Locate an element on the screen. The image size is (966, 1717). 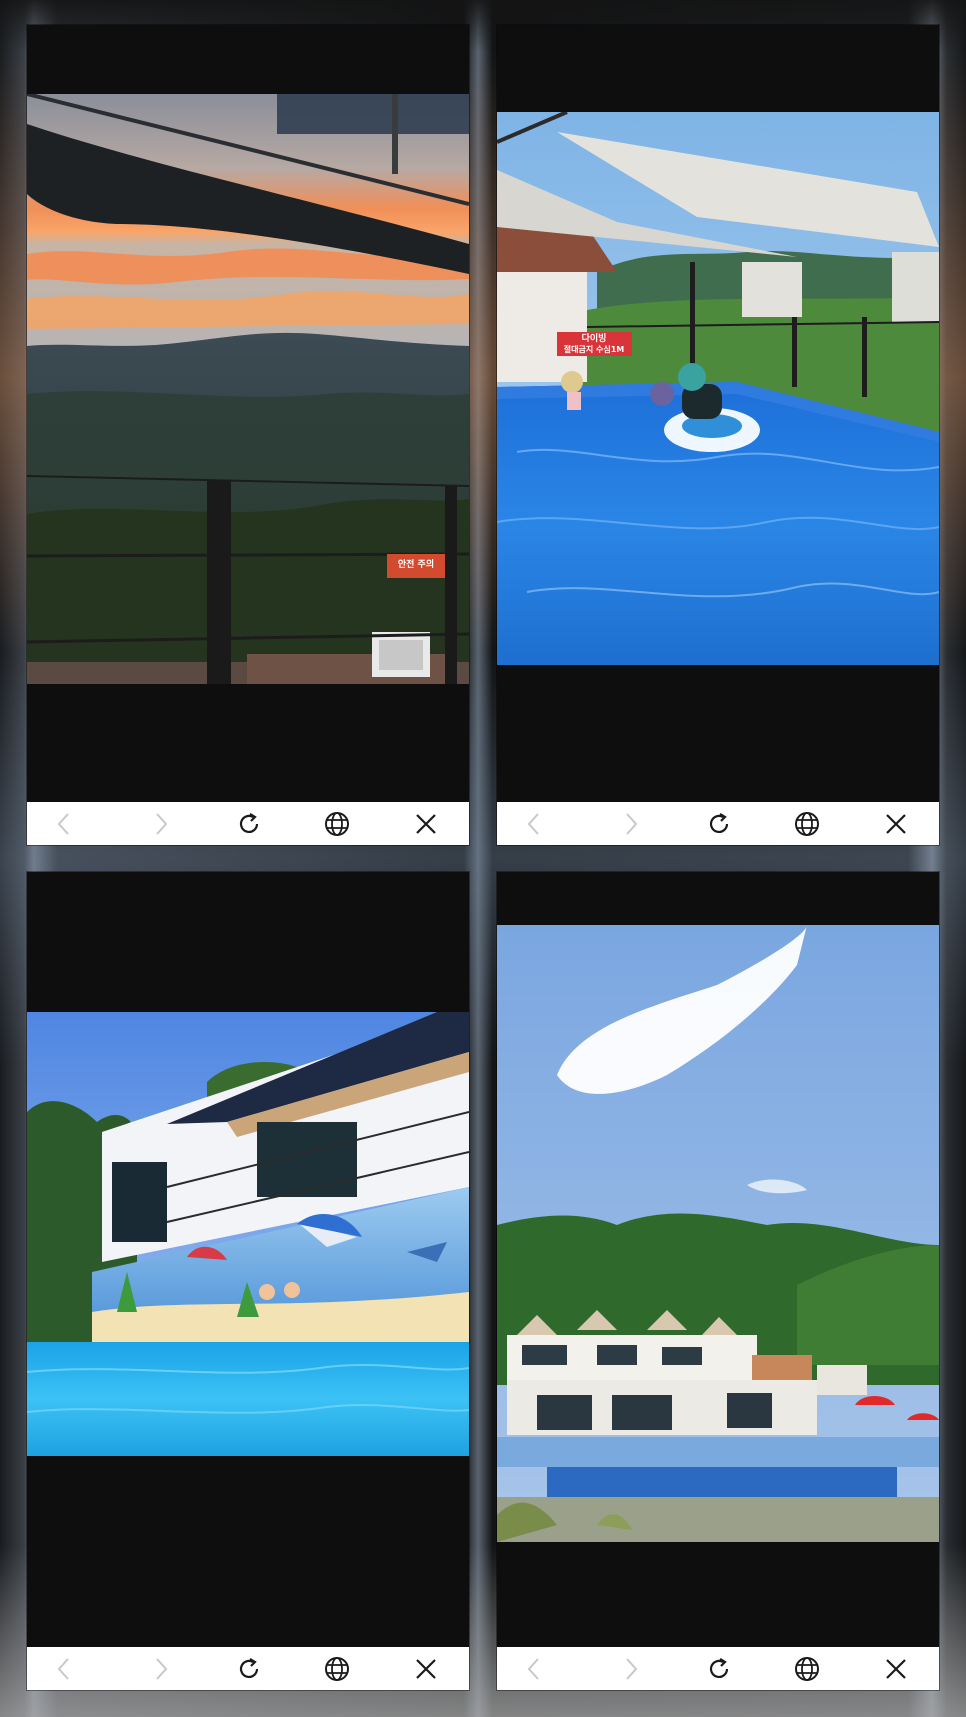
mural-pool-photo is located at coordinates (248, 1234).